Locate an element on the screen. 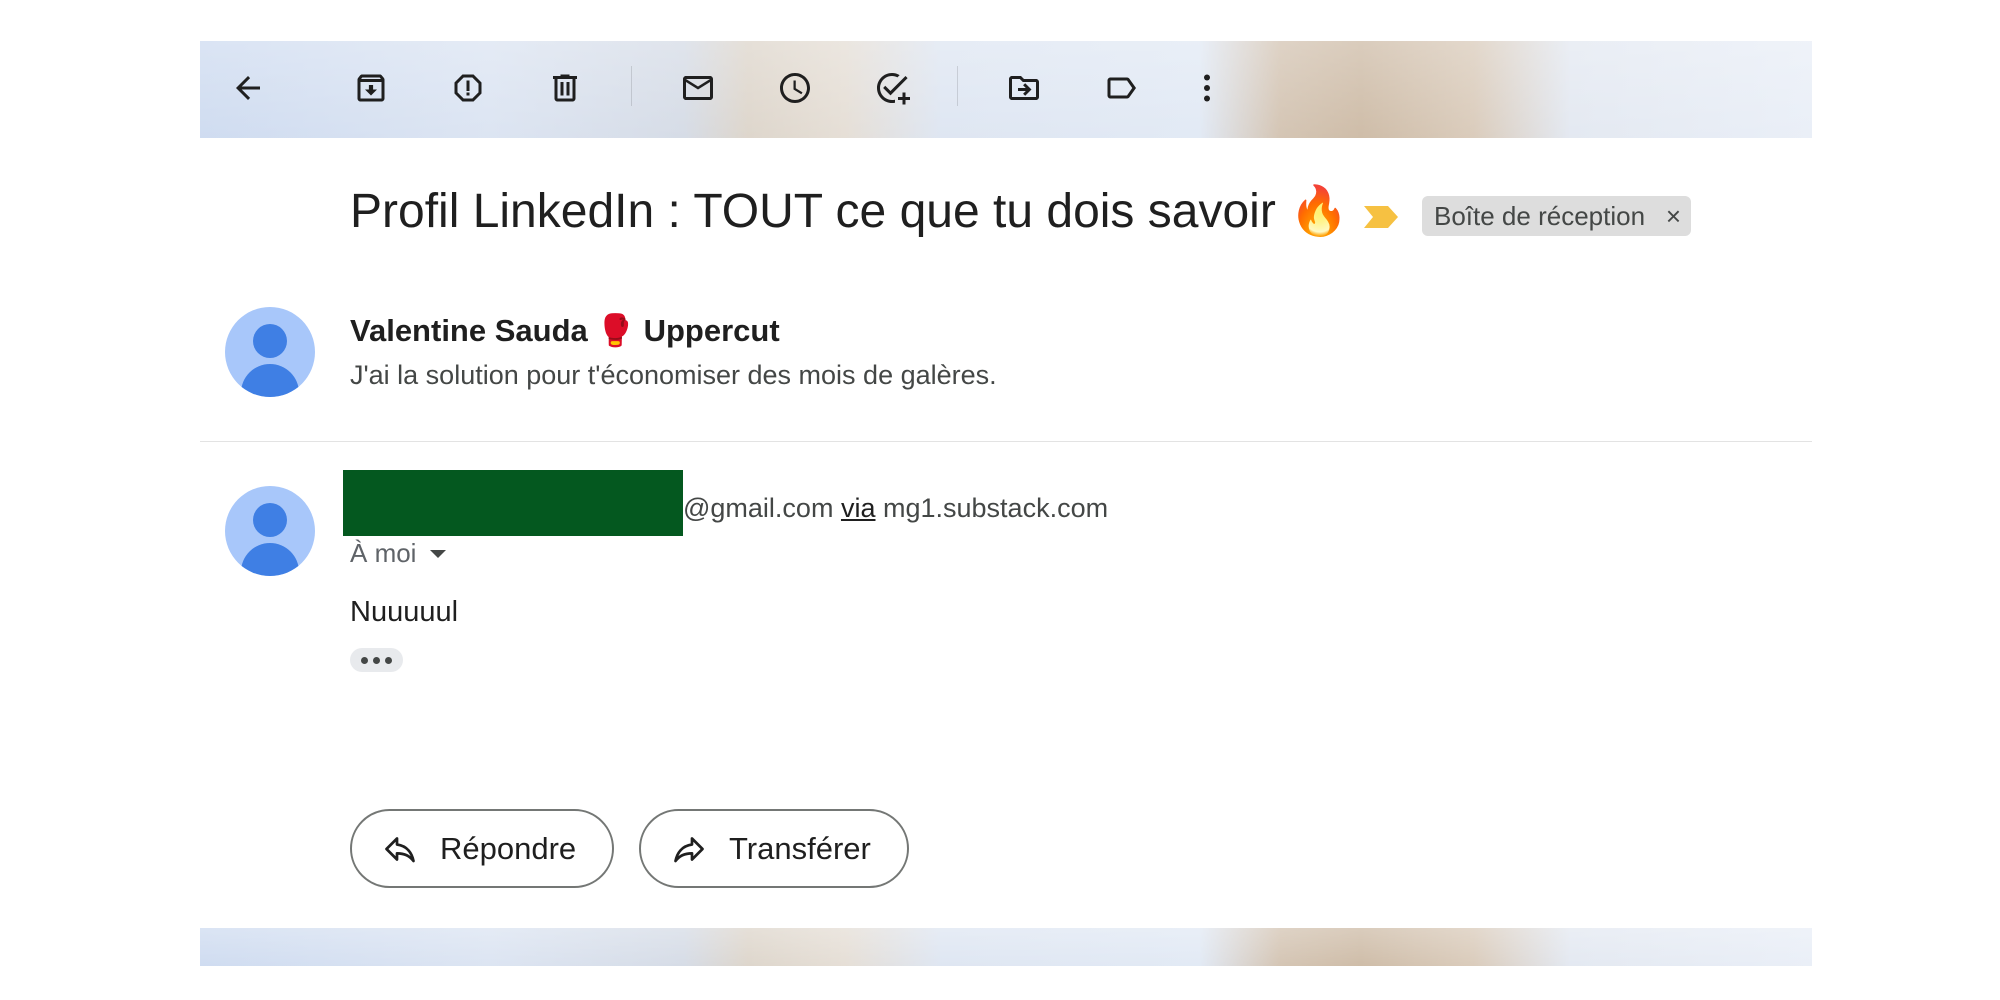 The height and width of the screenshot is (1000, 2000). reply-button: Répondre is located at coordinates (482, 848).